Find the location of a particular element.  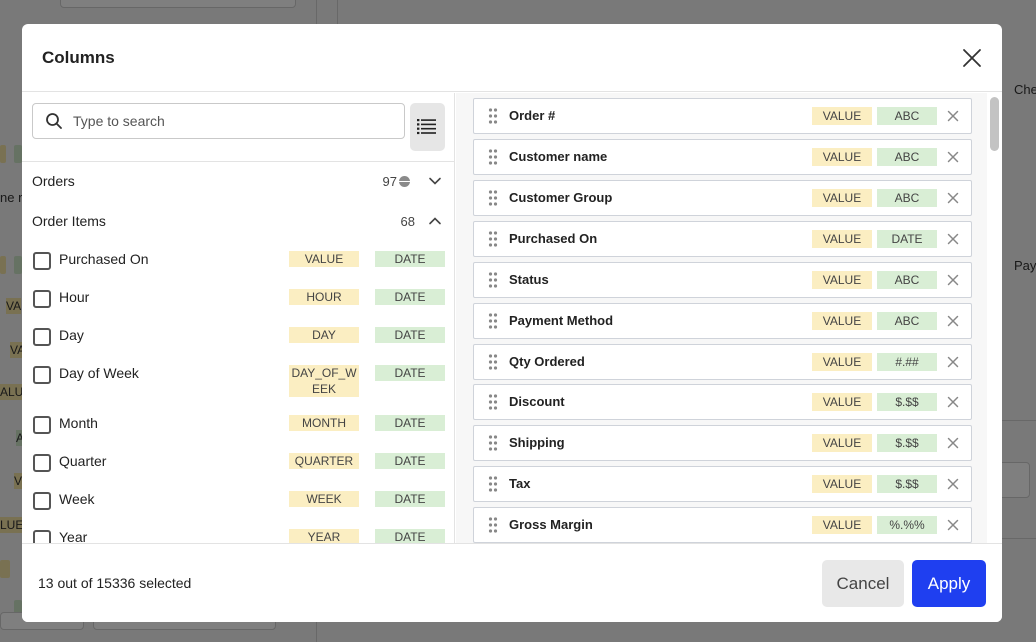

column-label: Week is located at coordinates (77, 499).